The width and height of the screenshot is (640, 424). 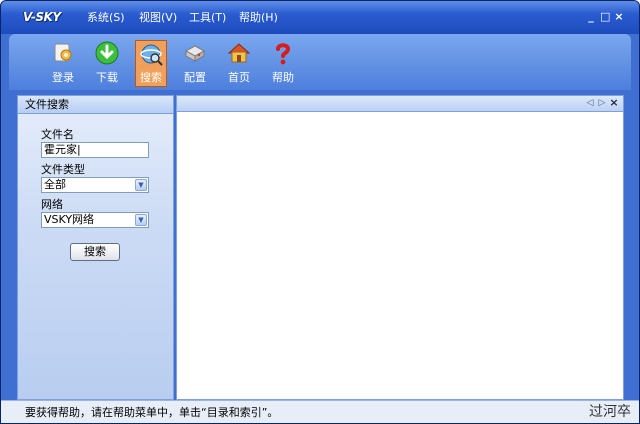 What do you see at coordinates (151, 77) in the screenshot?
I see `toolbar-label: 搜索` at bounding box center [151, 77].